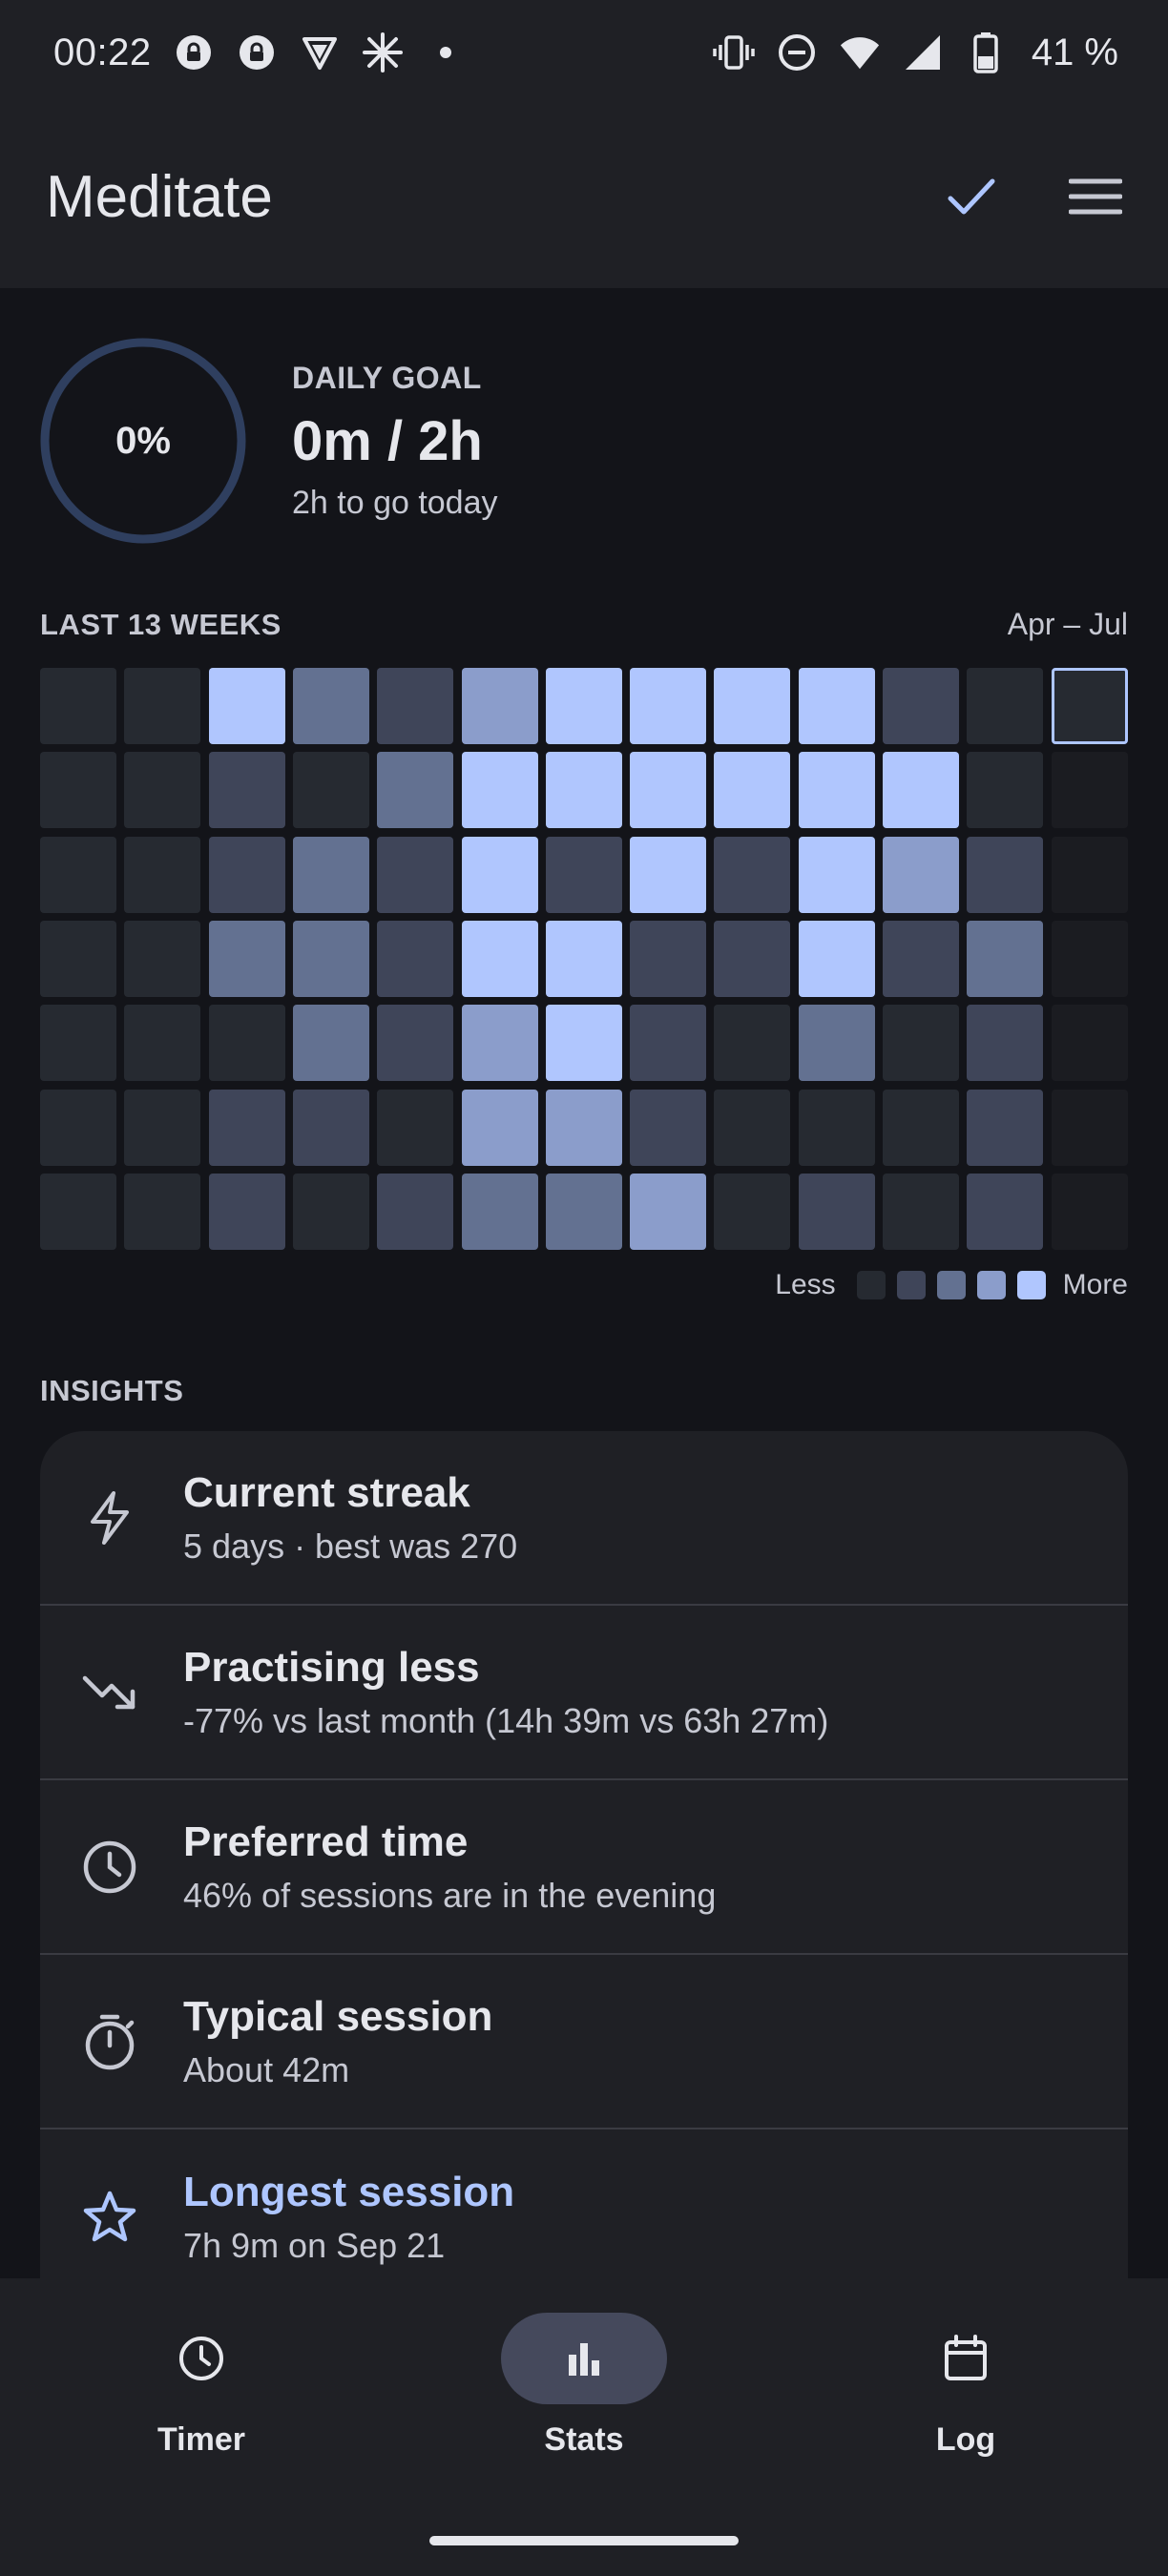 The width and height of the screenshot is (1168, 2576). What do you see at coordinates (584, 1518) in the screenshot?
I see `insight-current-streak: Current streak 5 days · best was 270` at bounding box center [584, 1518].